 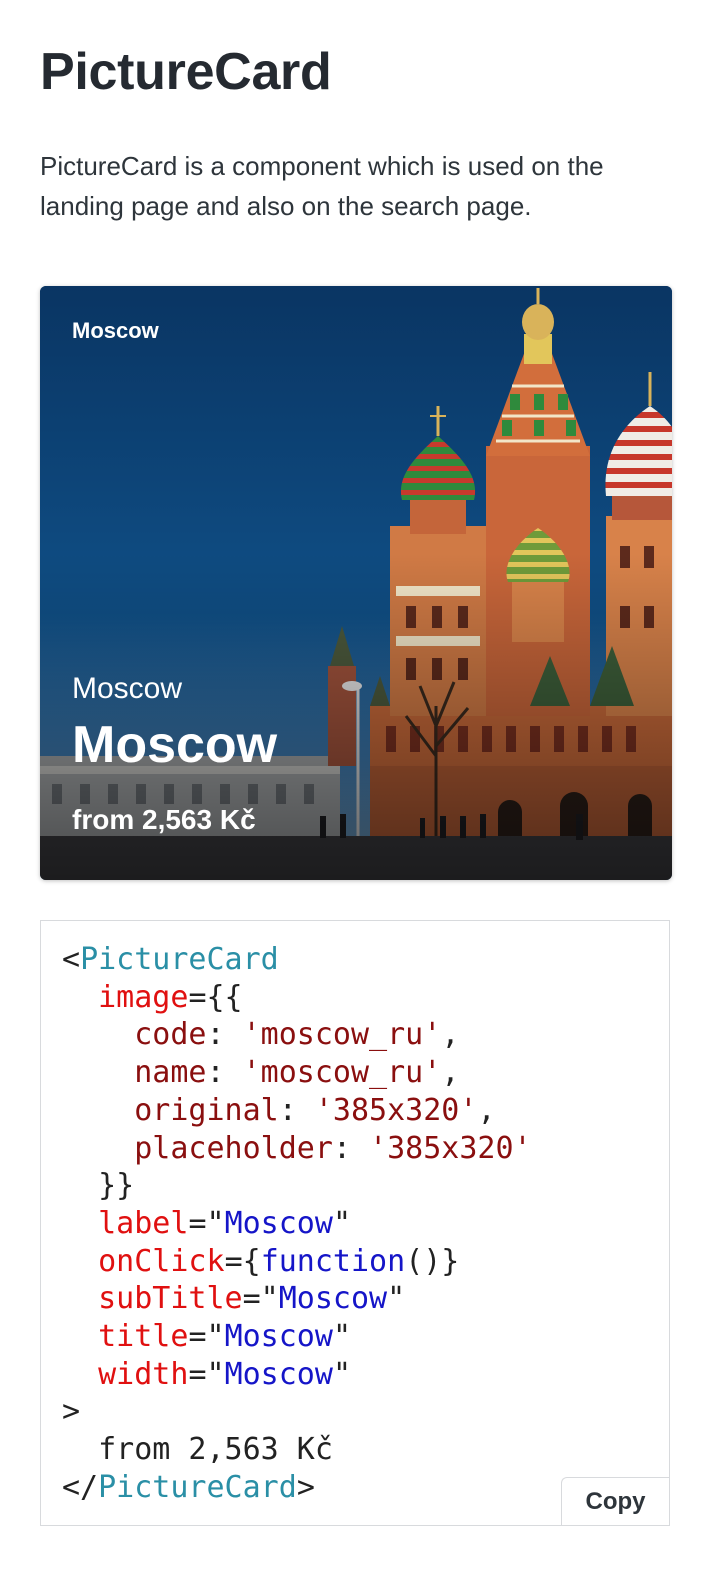 What do you see at coordinates (170, 1073) in the screenshot?
I see `code-key: name` at bounding box center [170, 1073].